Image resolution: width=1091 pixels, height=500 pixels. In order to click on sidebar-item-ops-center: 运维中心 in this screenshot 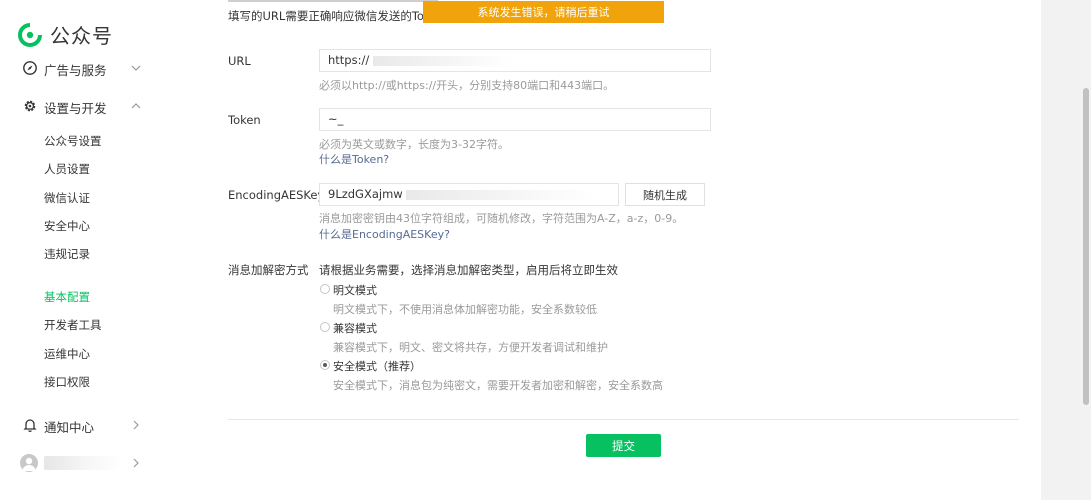, I will do `click(67, 354)`.